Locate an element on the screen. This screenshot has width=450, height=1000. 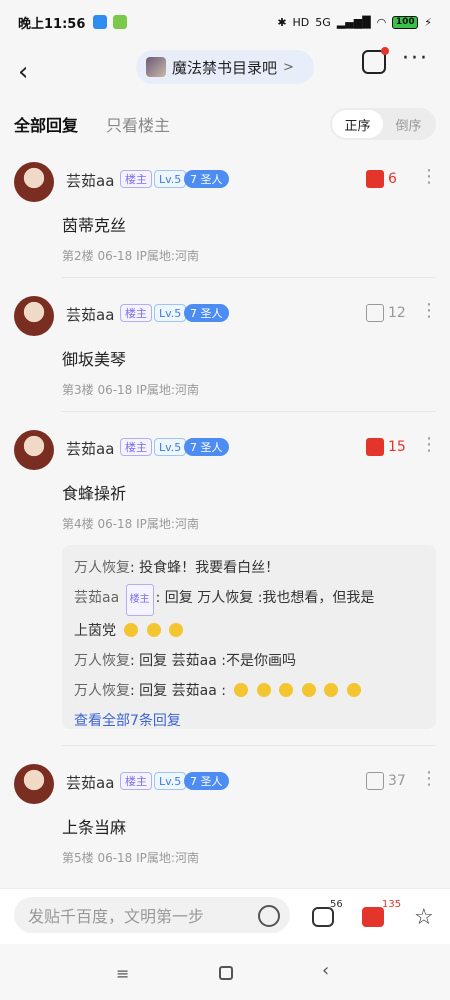
post-meta: 第2楼 06-18 IP属地:河南 is located at coordinates (130, 256).